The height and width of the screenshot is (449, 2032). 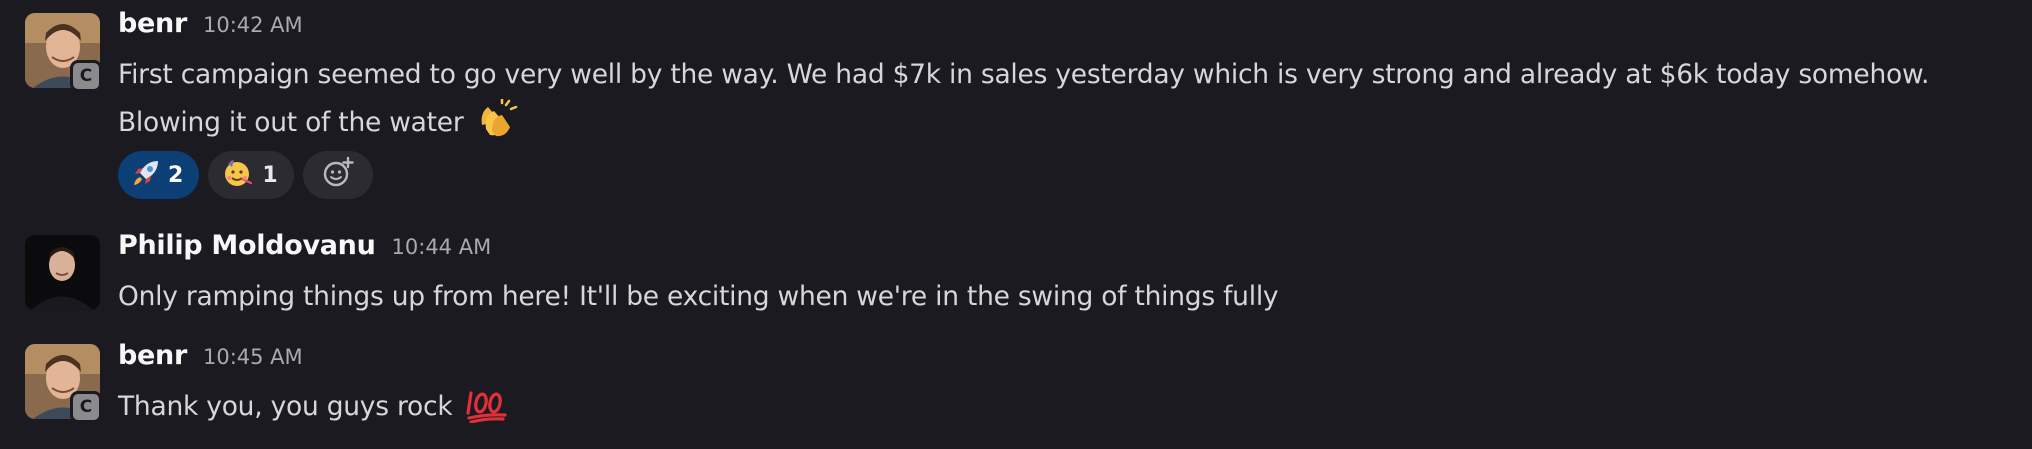 I want to click on add-reaction-icon, so click(x=338, y=175).